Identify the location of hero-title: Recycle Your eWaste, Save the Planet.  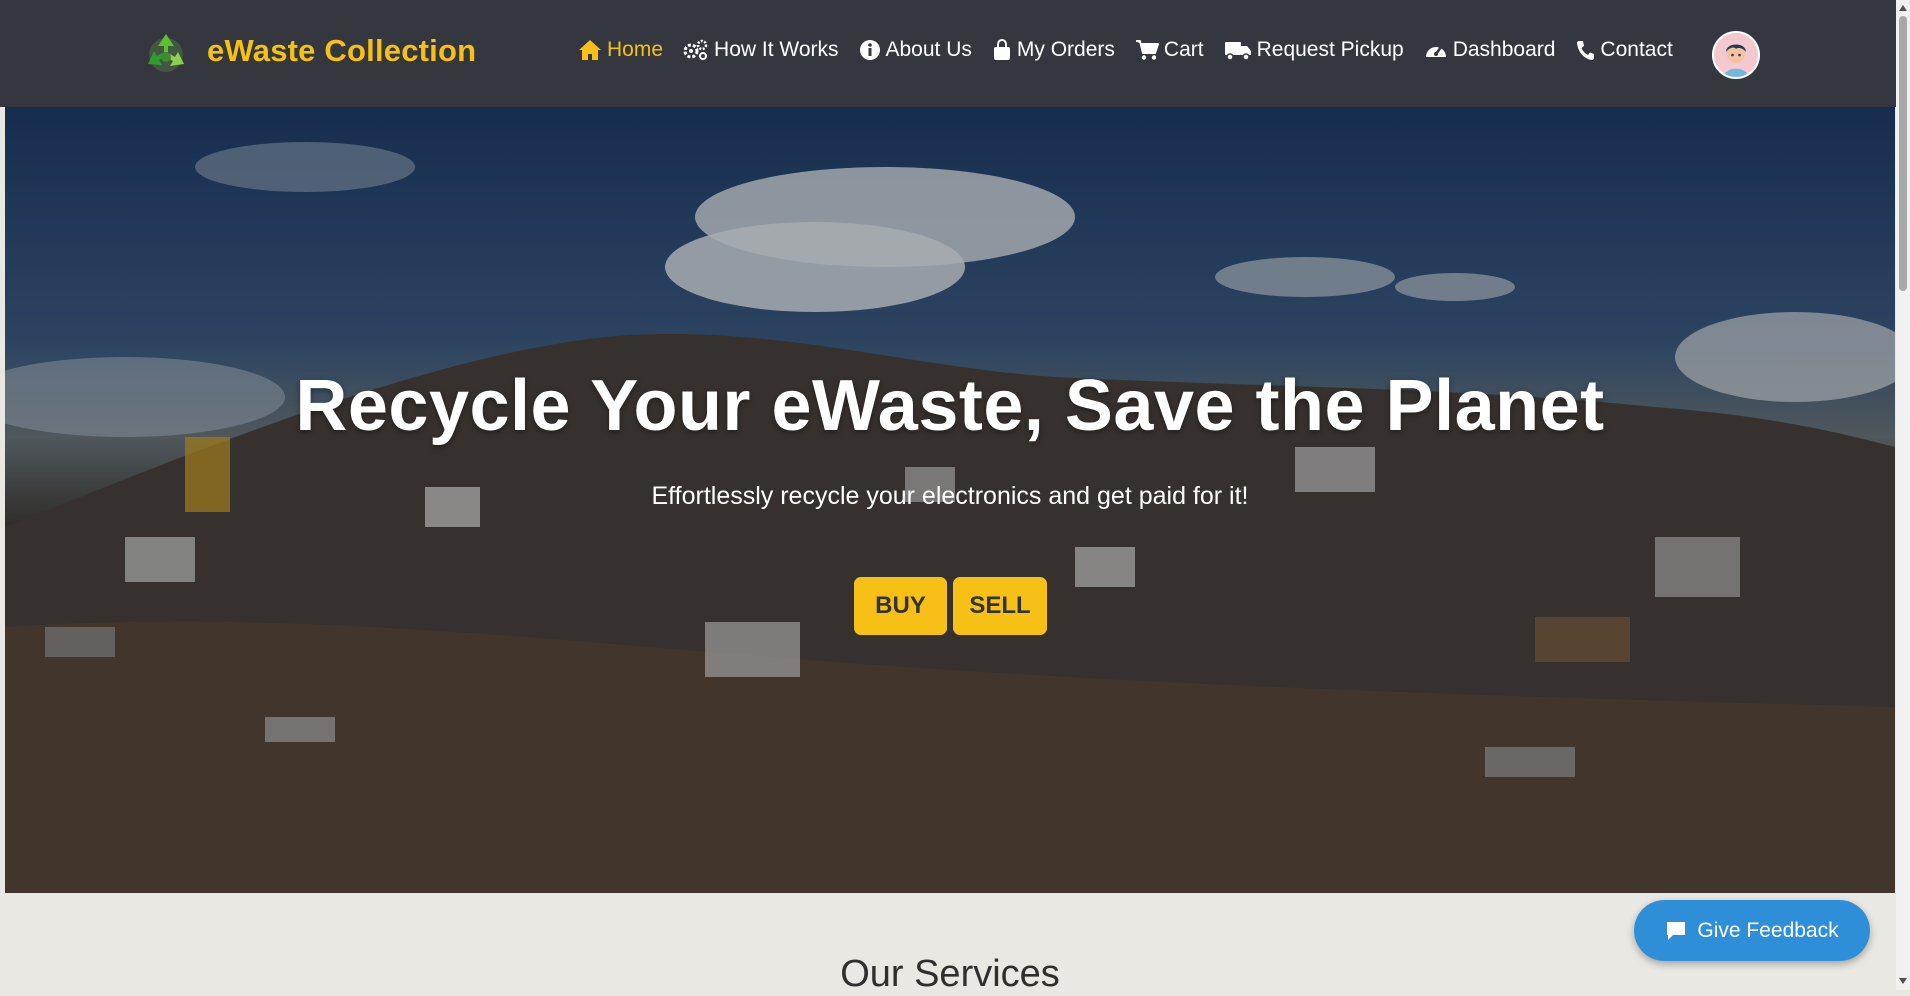
(950, 406).